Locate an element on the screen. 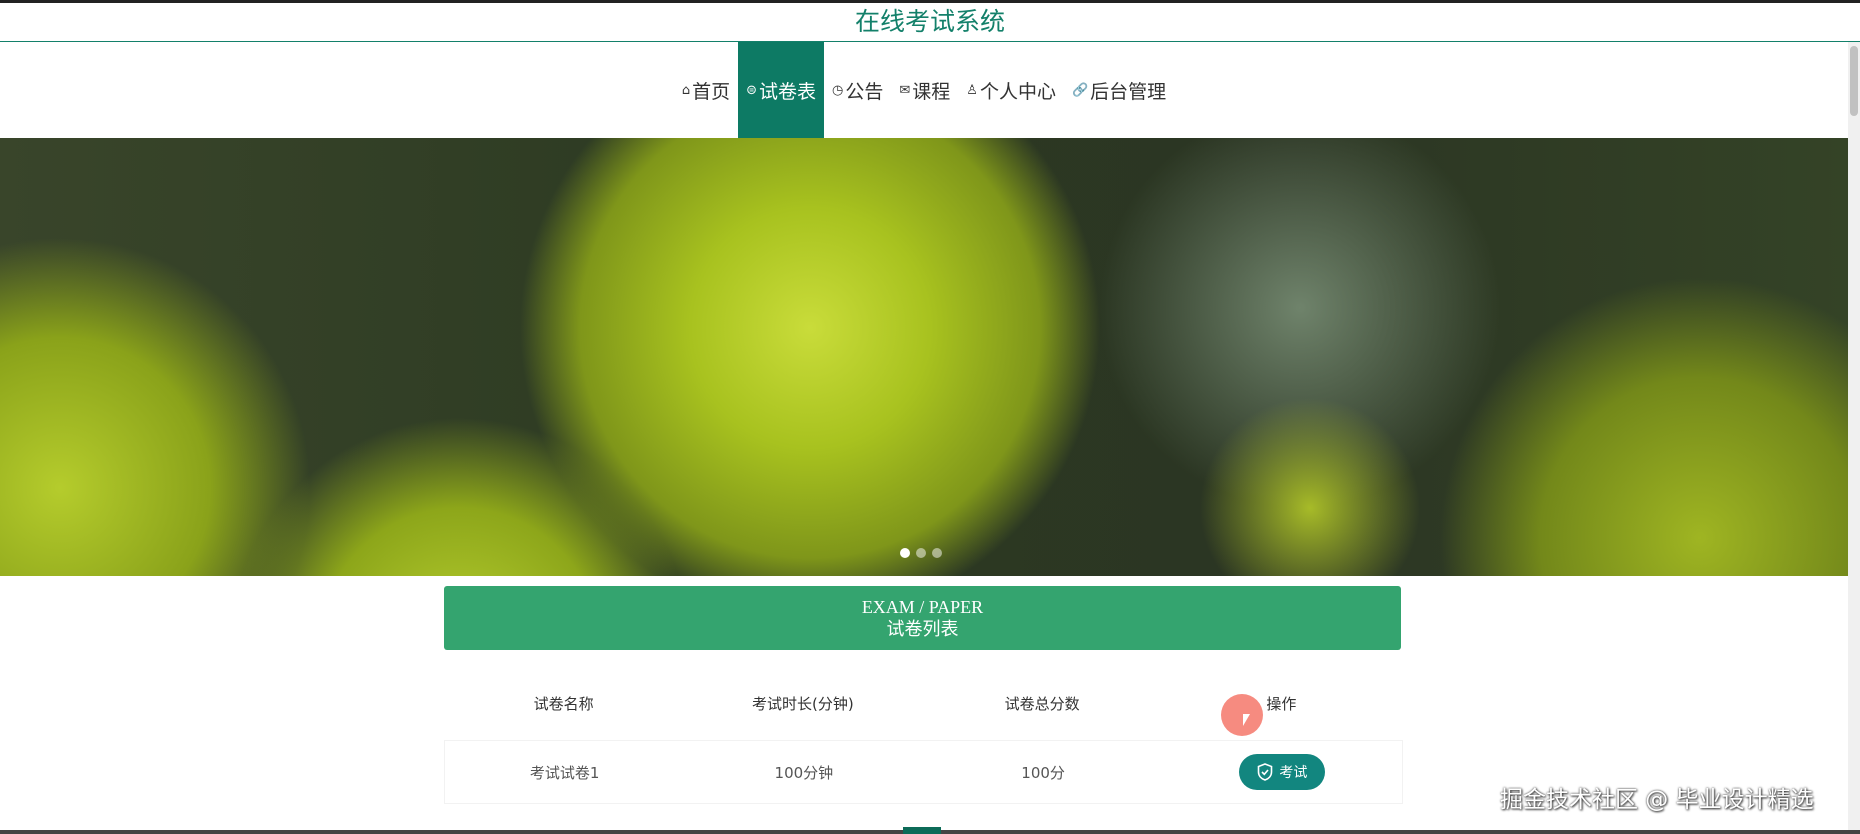 The width and height of the screenshot is (1860, 834). nav-label: 个人中心 is located at coordinates (1017, 91).